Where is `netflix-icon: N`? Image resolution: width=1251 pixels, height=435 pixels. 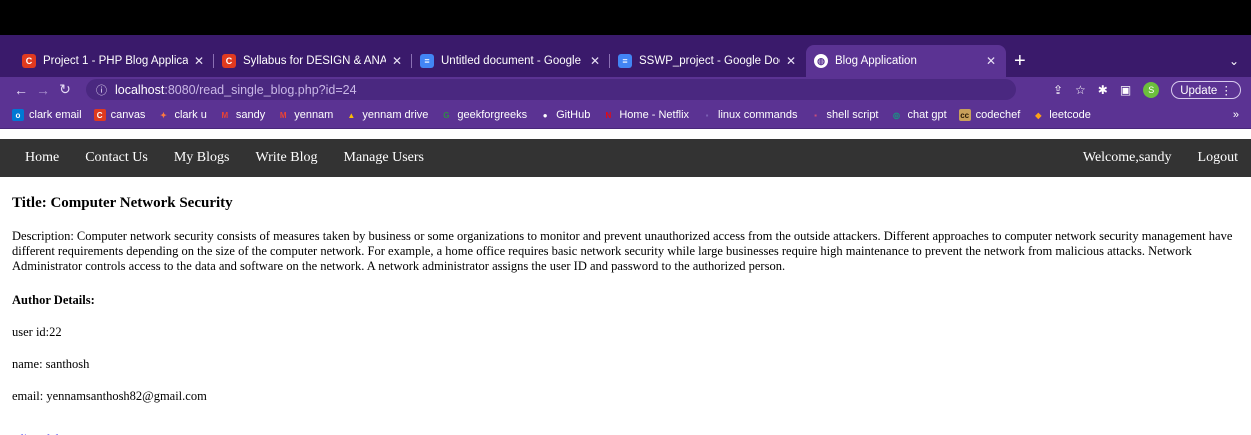
netflix-icon: N is located at coordinates (608, 115).